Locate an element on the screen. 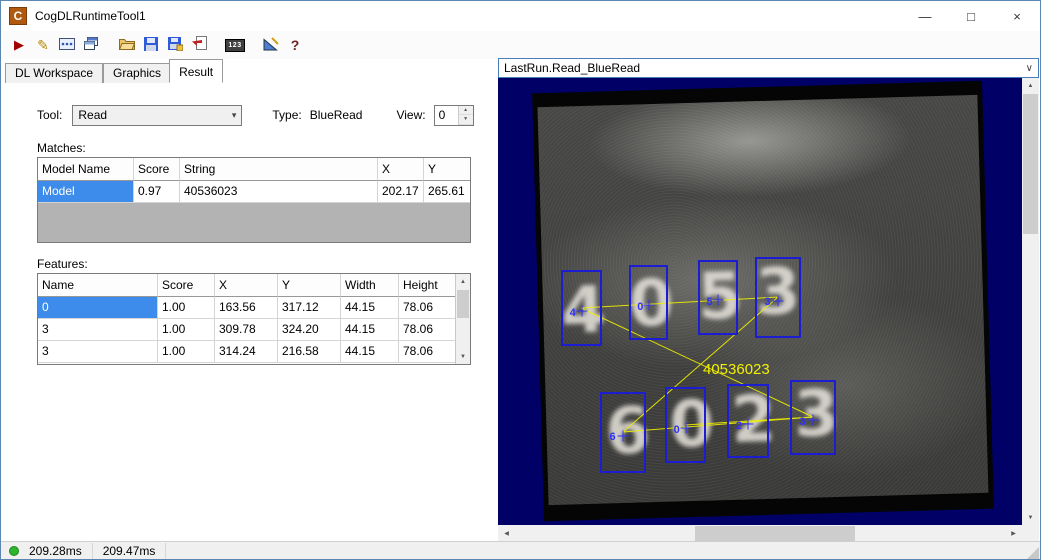  run-button: ▶ is located at coordinates (19, 45).